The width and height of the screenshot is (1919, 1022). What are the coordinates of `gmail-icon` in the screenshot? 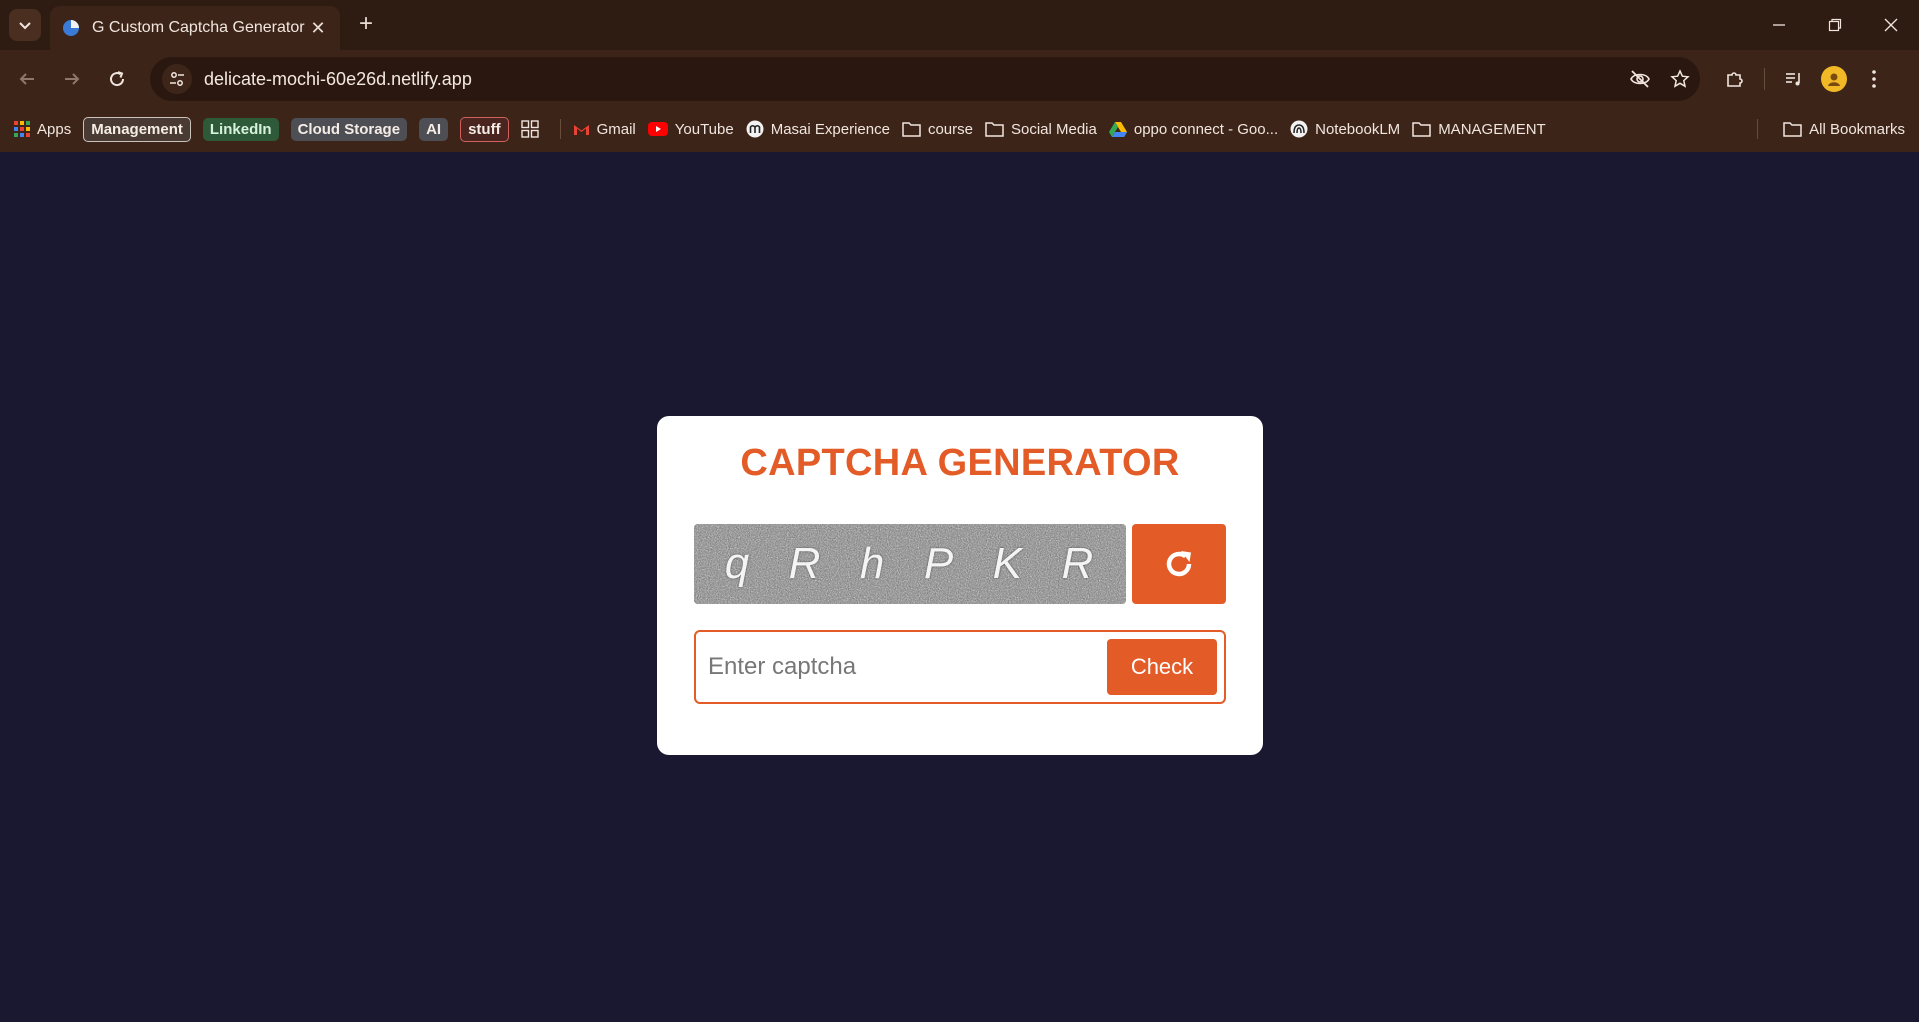 It's located at (581, 129).